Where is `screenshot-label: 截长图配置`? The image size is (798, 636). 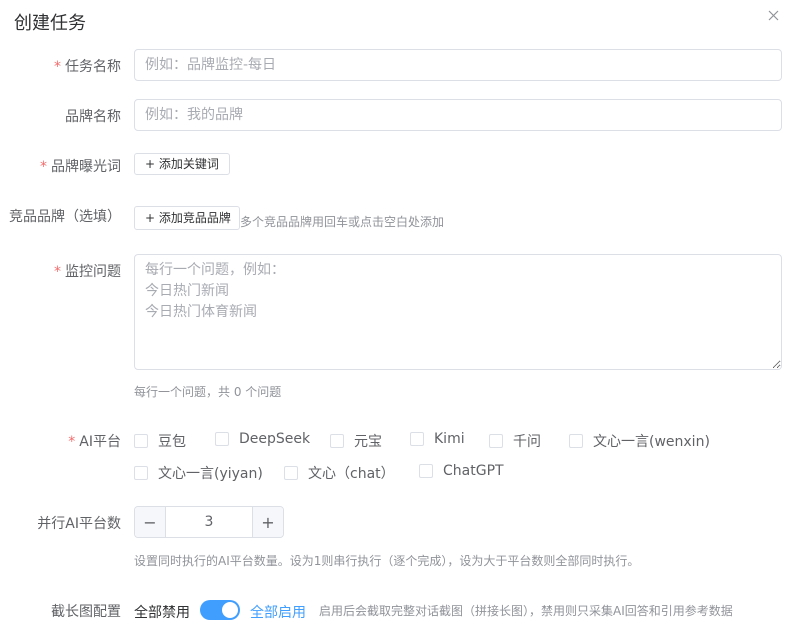
screenshot-label: 截长图配置 is located at coordinates (86, 612).